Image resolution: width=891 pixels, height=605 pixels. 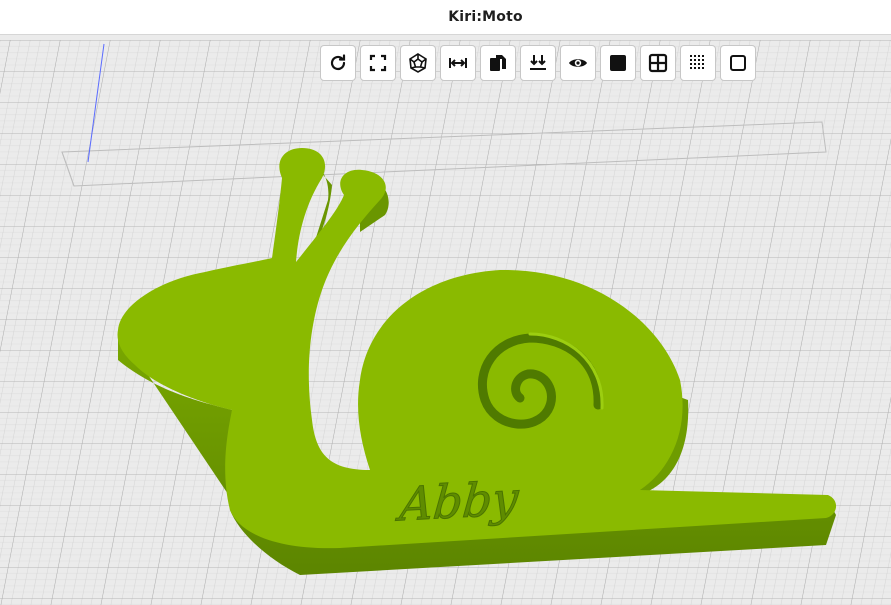 I want to click on dotted-square-icon, so click(x=697, y=62).